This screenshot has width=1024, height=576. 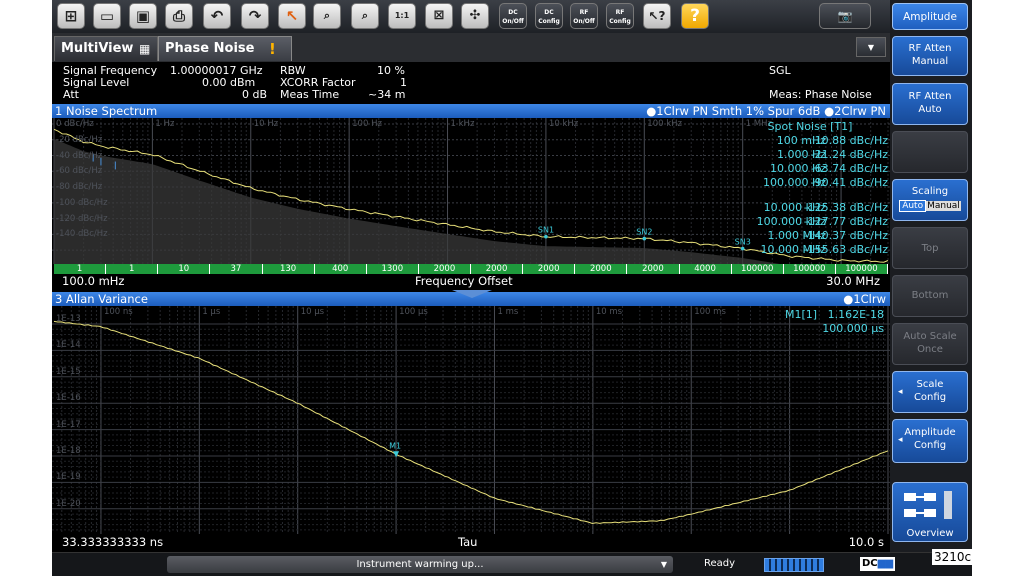 What do you see at coordinates (853, 281) in the screenshot?
I see `noise-spectrum-x-stop: 30.0 MHz` at bounding box center [853, 281].